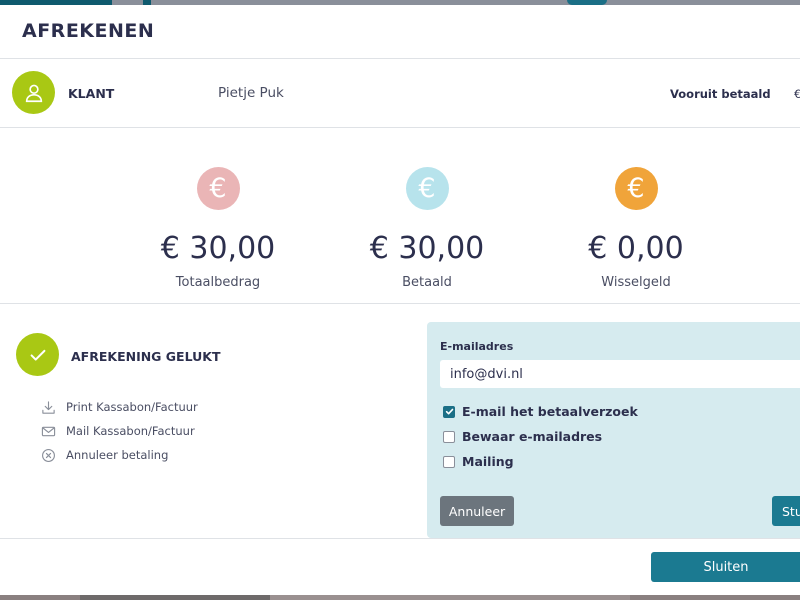 Image resolution: width=800 pixels, height=600 pixels. I want to click on change-label: Wisselgeld, so click(636, 282).